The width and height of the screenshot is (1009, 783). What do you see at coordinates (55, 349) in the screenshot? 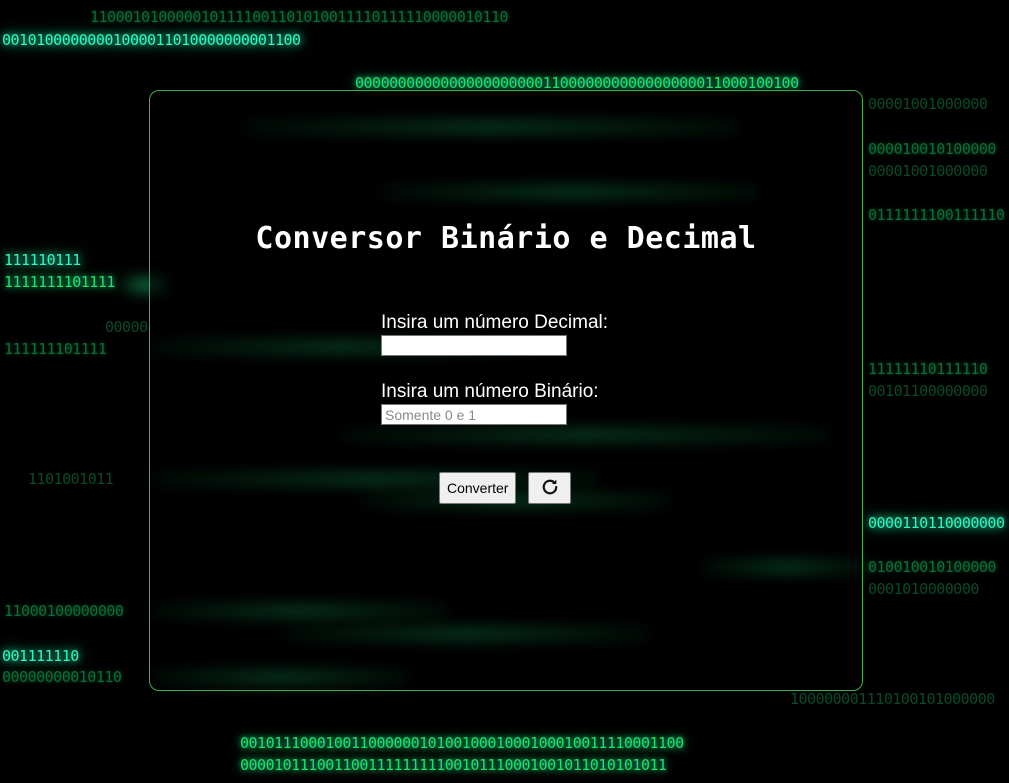
I see `binary-stream: 111111101111` at bounding box center [55, 349].